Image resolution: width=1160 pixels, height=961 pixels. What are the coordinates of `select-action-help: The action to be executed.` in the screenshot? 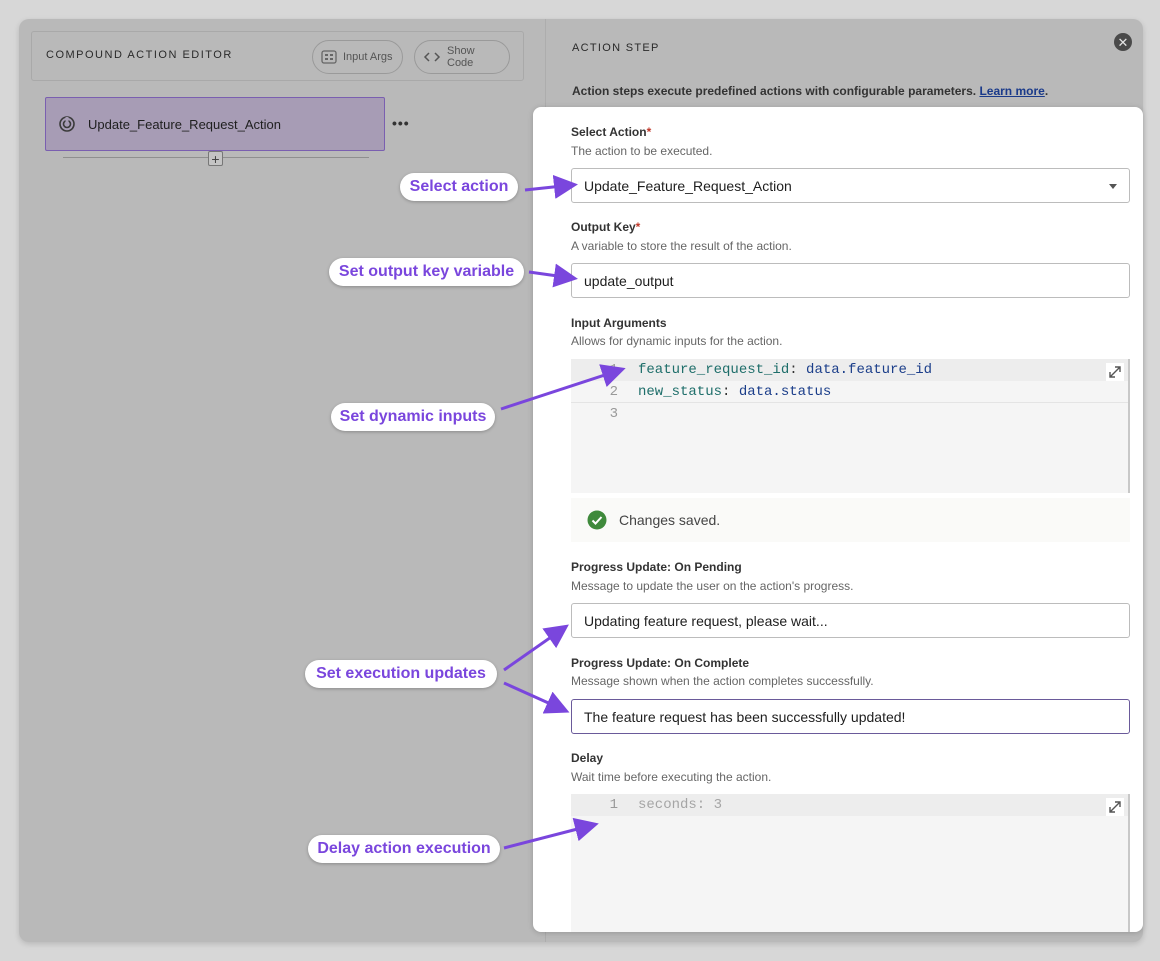 It's located at (642, 151).